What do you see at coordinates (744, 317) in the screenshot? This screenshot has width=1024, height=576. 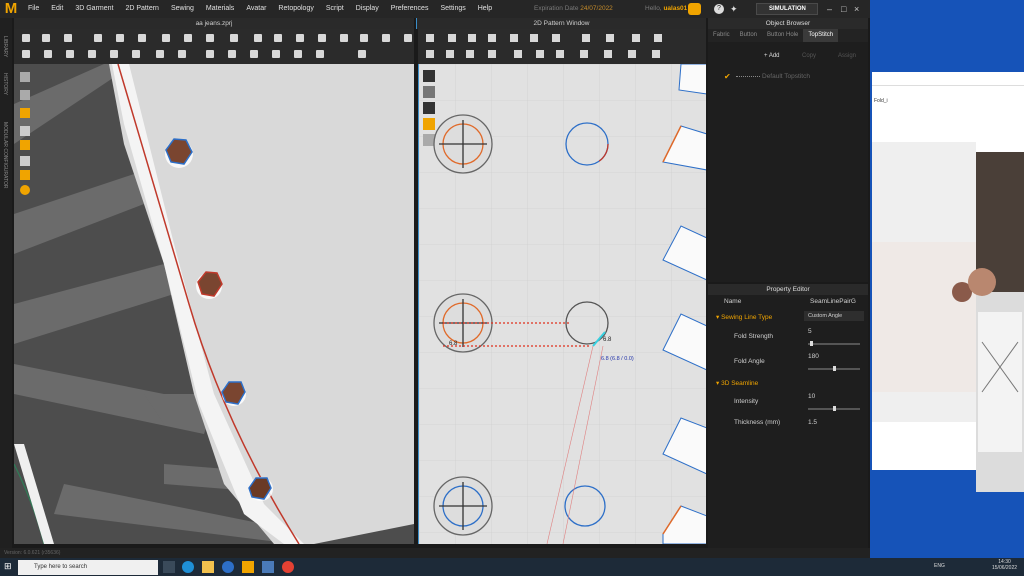 I see `sewing-line-type-section: ▾ Sewing Line Type` at bounding box center [744, 317].